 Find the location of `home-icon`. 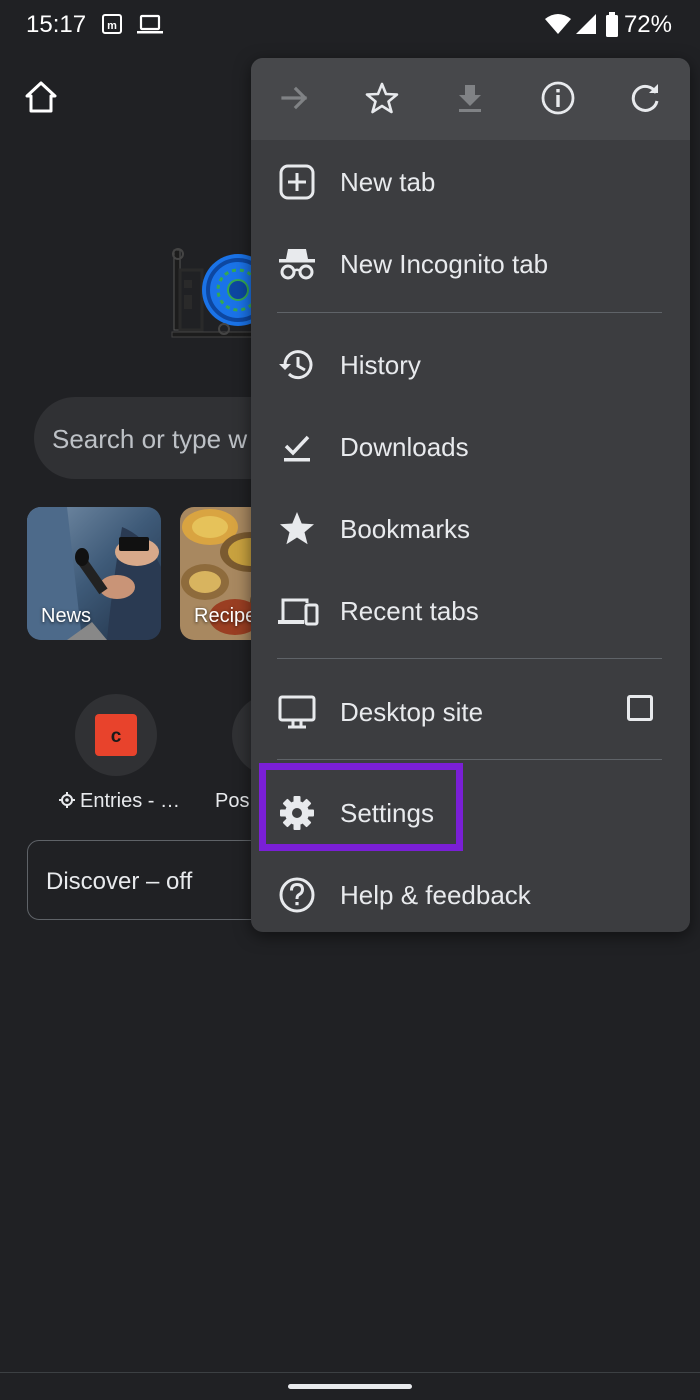

home-icon is located at coordinates (41, 100).